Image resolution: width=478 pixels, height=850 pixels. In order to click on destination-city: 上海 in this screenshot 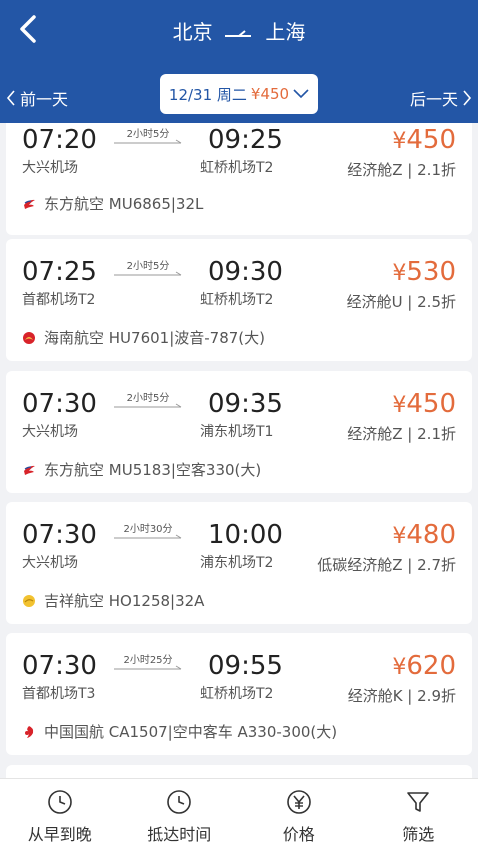, I will do `click(285, 32)`.